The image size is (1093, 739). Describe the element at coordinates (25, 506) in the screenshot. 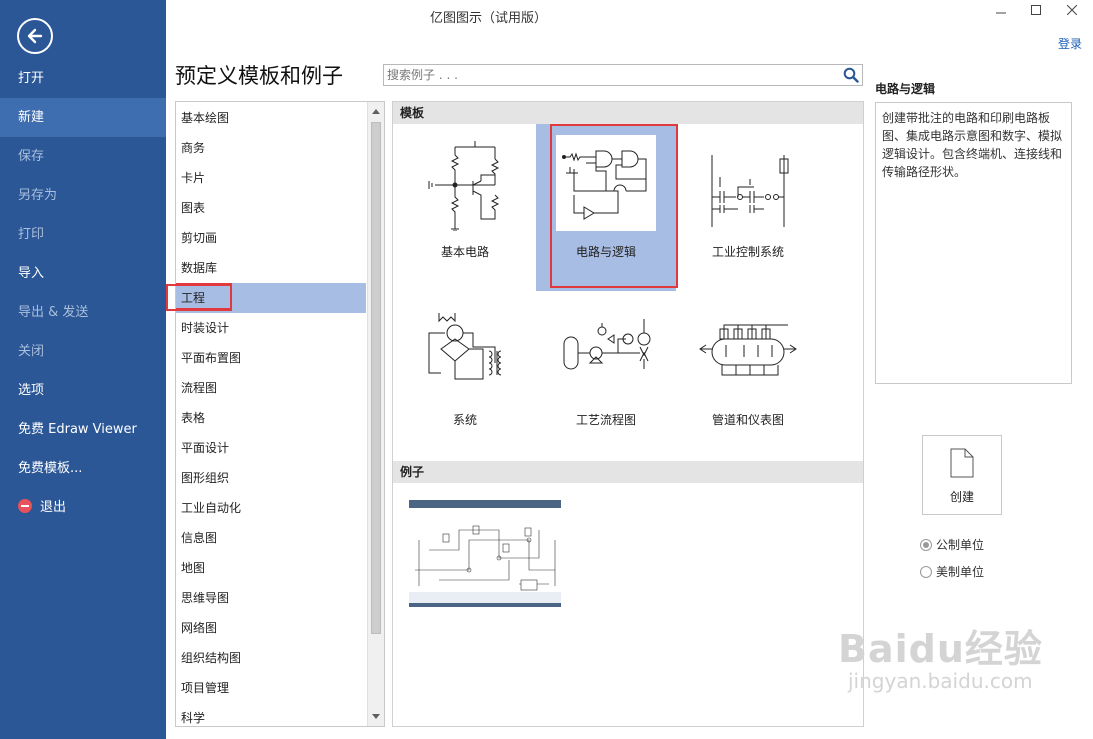

I see `exit-icon` at that location.